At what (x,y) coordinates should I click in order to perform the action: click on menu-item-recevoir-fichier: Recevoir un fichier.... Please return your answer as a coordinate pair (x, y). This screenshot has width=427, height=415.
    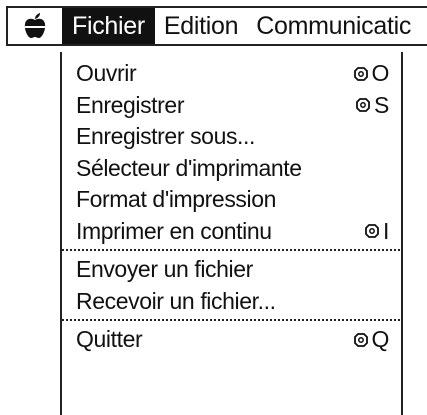
    Looking at the image, I should click on (231, 302).